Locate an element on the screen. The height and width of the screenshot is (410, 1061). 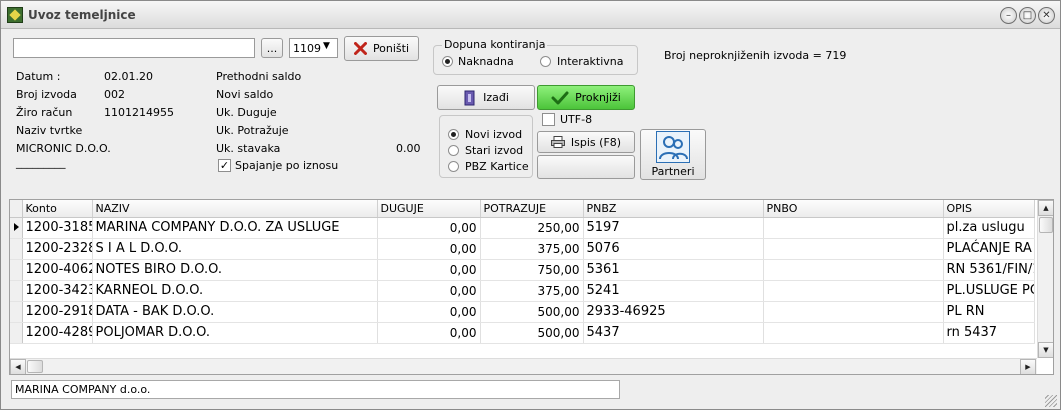
column-header-opis: OPIS is located at coordinates (989, 209).